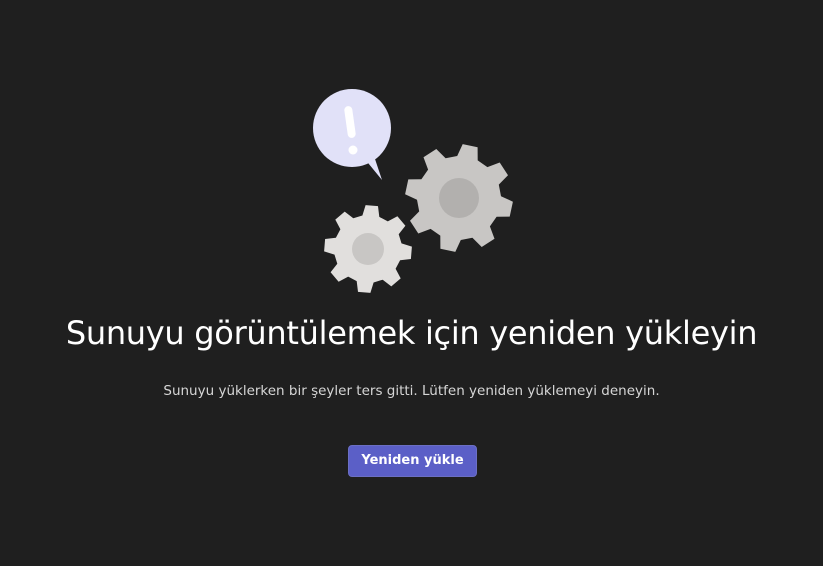 This screenshot has height=566, width=823. I want to click on reload-button: Yeniden yükle, so click(412, 461).